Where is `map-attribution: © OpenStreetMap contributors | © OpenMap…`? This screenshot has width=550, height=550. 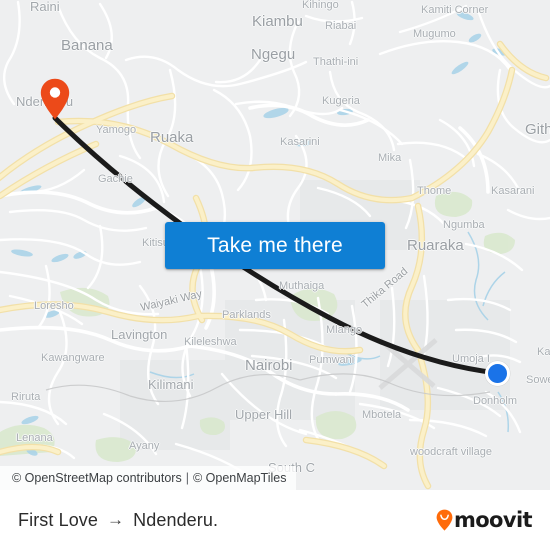
map-attribution: © OpenStreetMap contributors | © OpenMap… is located at coordinates (148, 478).